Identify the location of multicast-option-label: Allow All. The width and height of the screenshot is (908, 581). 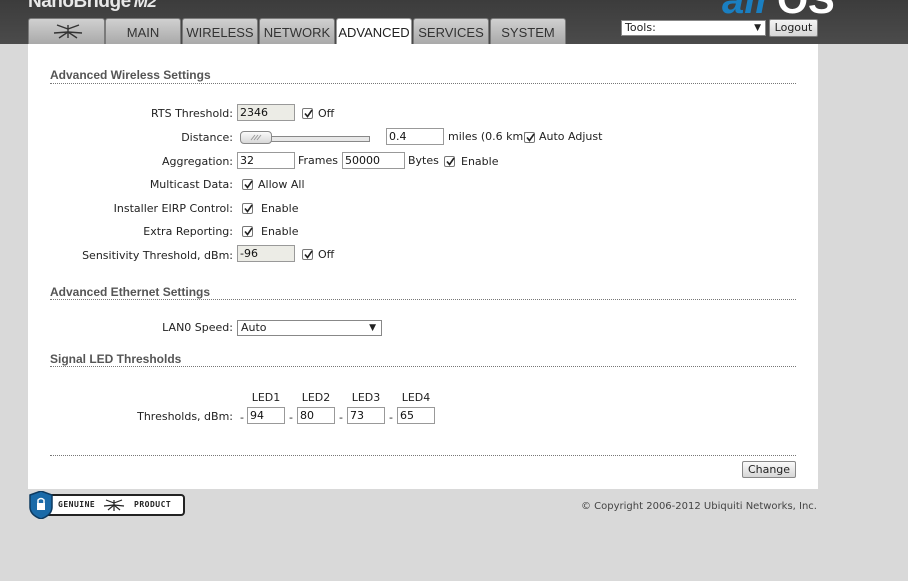
(281, 184).